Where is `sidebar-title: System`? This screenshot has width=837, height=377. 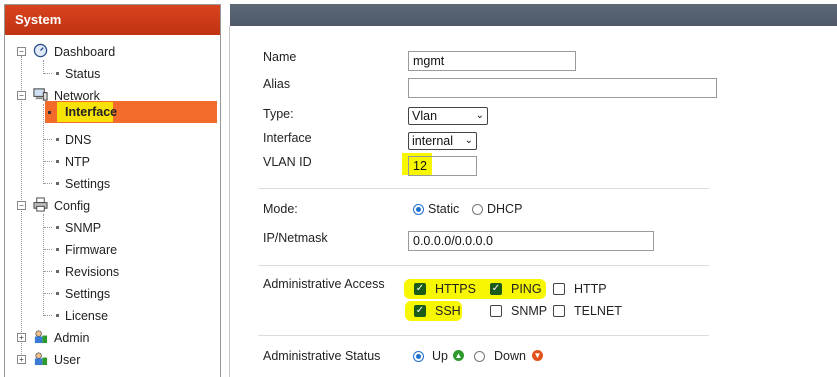 sidebar-title: System is located at coordinates (112, 20).